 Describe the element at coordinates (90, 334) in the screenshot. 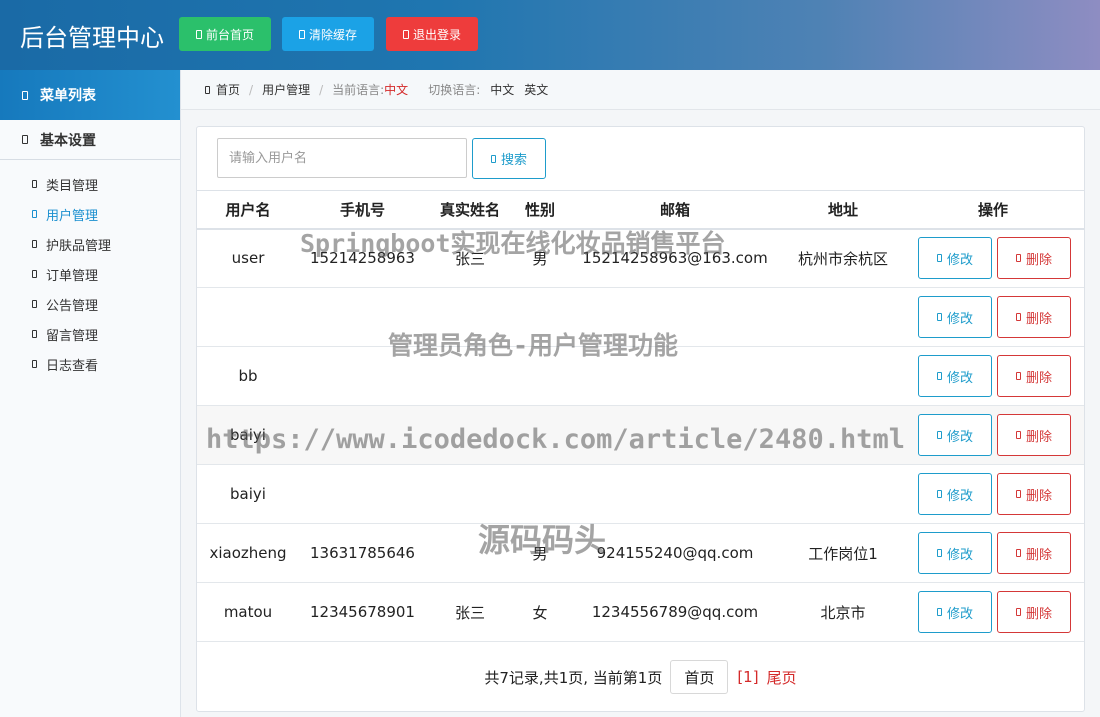

I see `sidebar-item-messages: 留言管理` at that location.